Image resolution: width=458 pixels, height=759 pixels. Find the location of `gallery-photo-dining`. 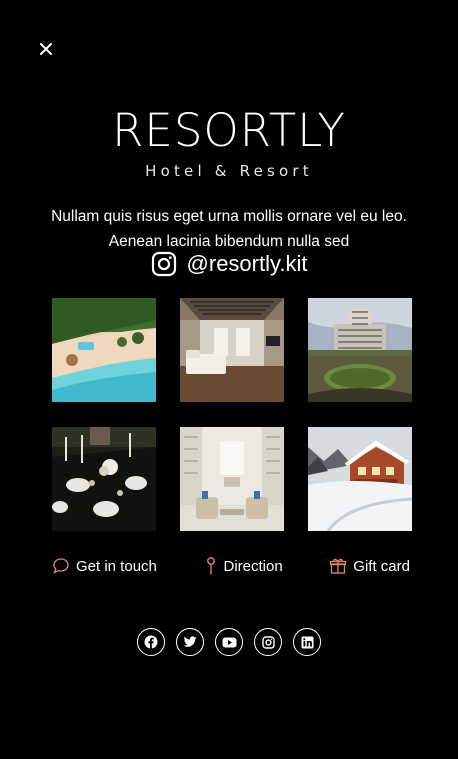

gallery-photo-dining is located at coordinates (104, 479).